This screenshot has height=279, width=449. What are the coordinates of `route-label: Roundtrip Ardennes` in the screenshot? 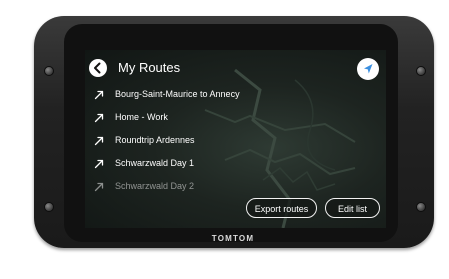 It's located at (155, 140).